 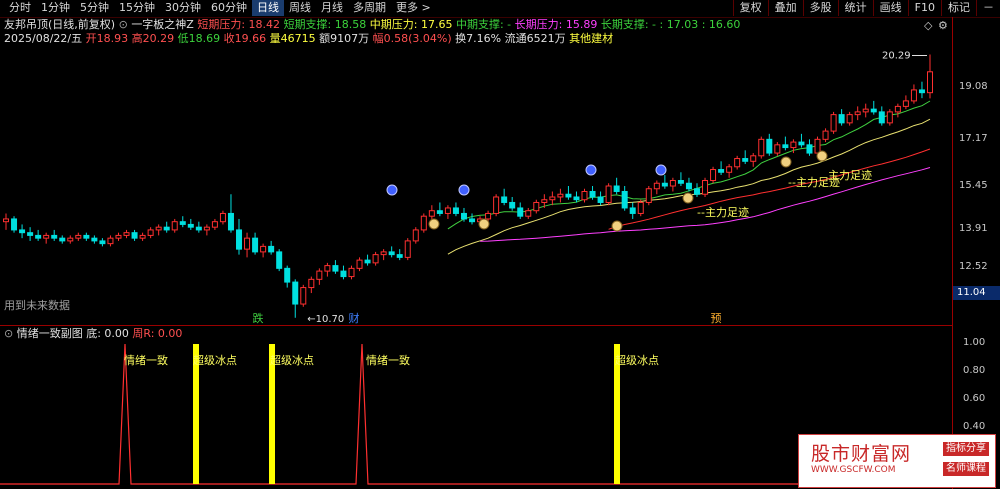 What do you see at coordinates (670, 24) in the screenshot?
I see `long-support: 长期支撑: - : 17.03 : 16.60` at bounding box center [670, 24].